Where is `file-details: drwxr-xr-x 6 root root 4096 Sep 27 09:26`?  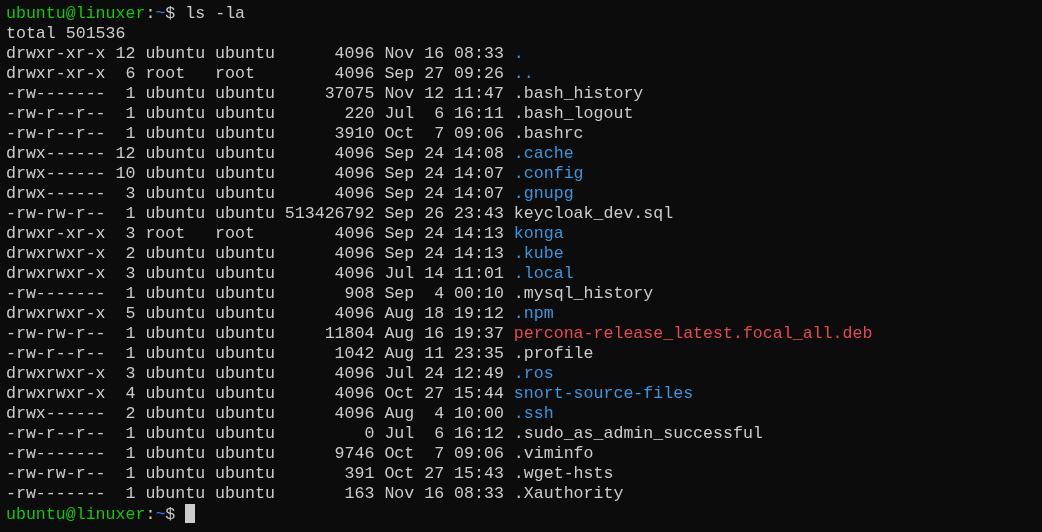 file-details: drwxr-xr-x 6 root root 4096 Sep 27 09:26 is located at coordinates (255, 73).